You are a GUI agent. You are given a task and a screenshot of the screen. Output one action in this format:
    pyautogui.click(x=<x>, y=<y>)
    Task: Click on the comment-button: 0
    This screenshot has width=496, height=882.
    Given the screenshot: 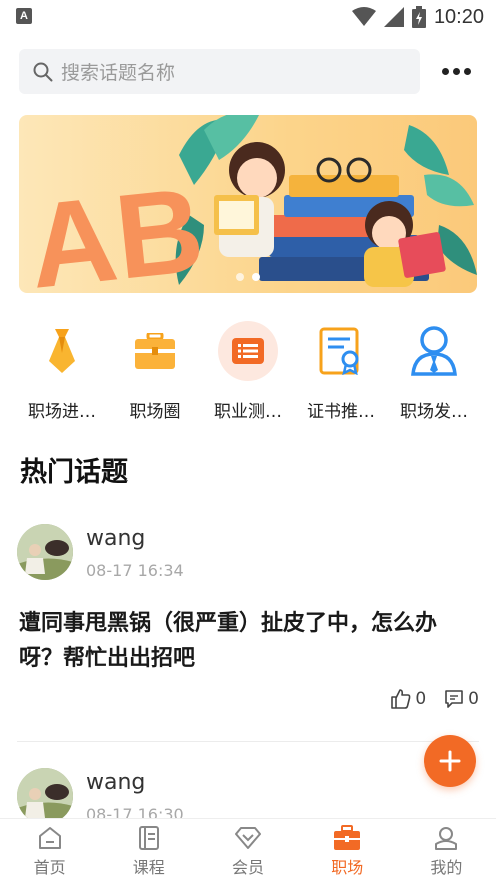 What is the action you would take?
    pyautogui.click(x=461, y=699)
    